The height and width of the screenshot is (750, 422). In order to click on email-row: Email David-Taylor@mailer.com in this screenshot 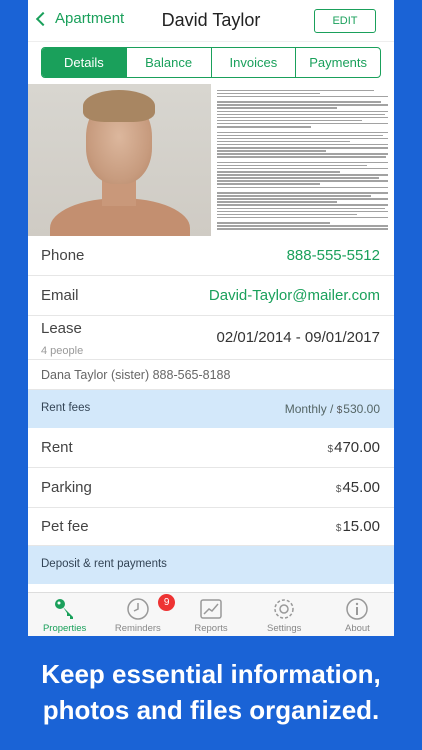, I will do `click(211, 296)`.